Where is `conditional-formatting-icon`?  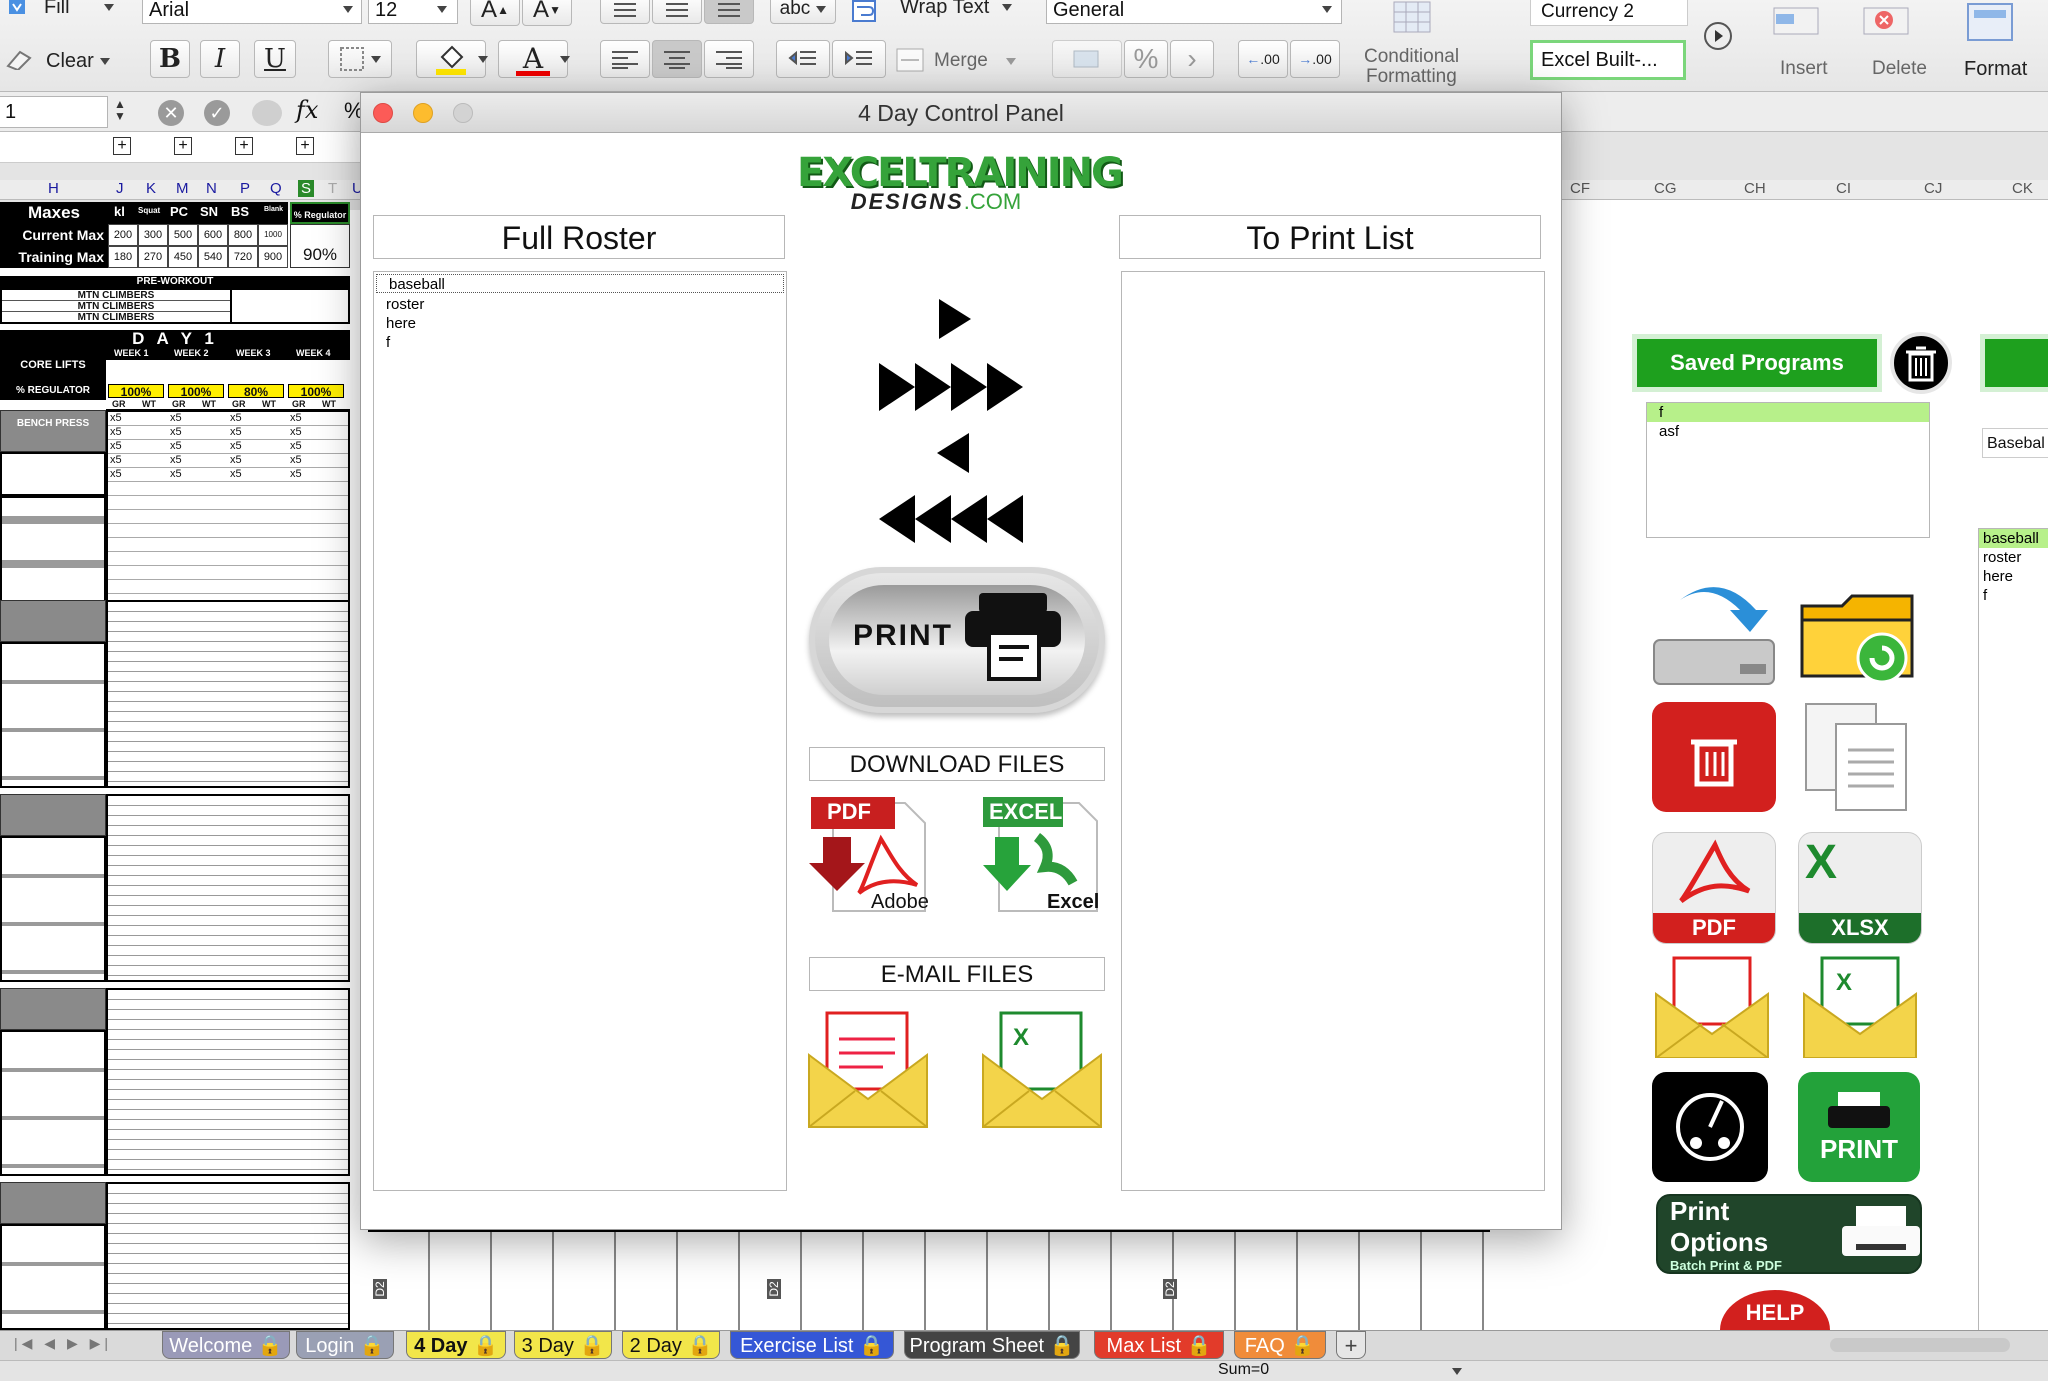
conditional-formatting-icon is located at coordinates (1415, 20).